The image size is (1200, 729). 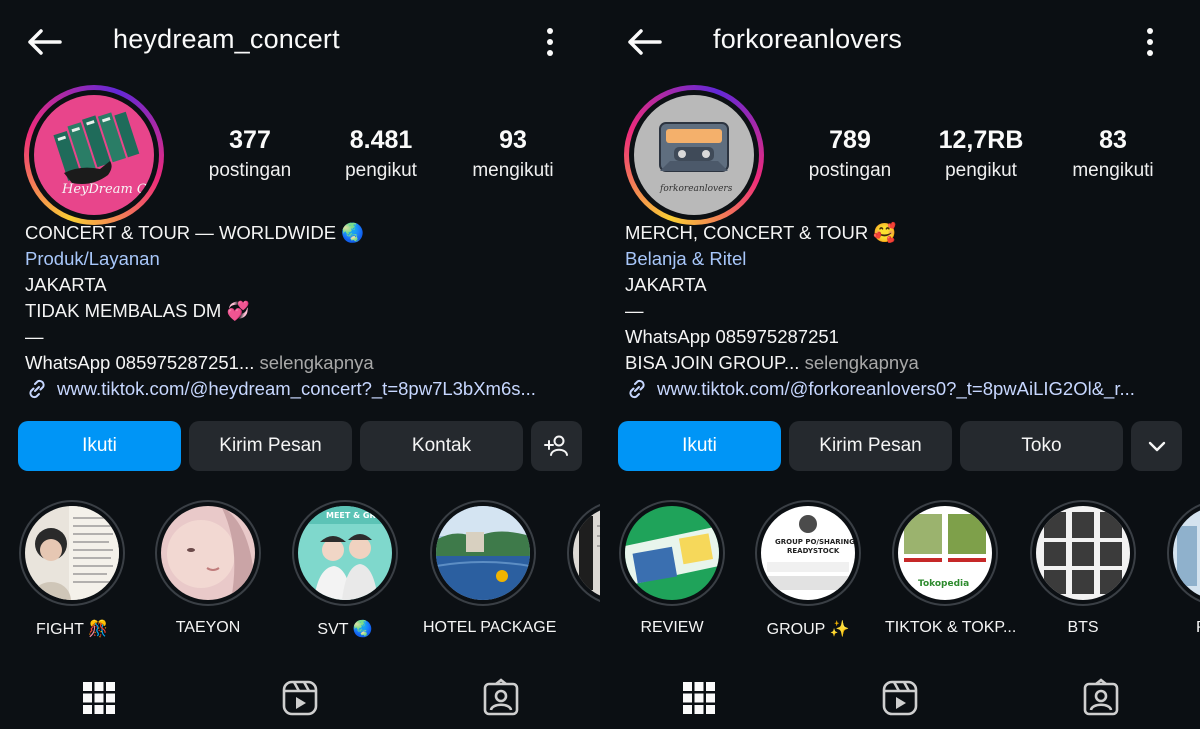 I want to click on followers-count: 12,7RB, so click(x=981, y=140).